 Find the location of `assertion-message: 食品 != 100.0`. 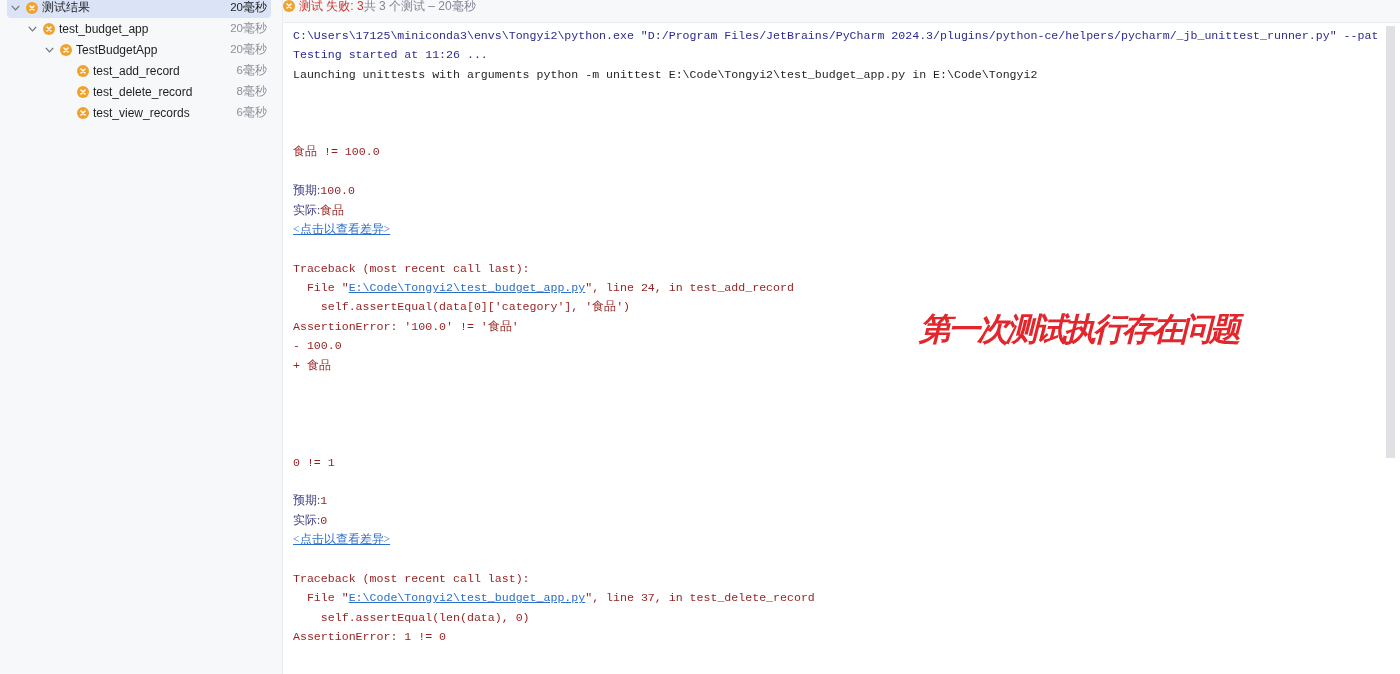

assertion-message: 食品 != 100.0 is located at coordinates (336, 152).